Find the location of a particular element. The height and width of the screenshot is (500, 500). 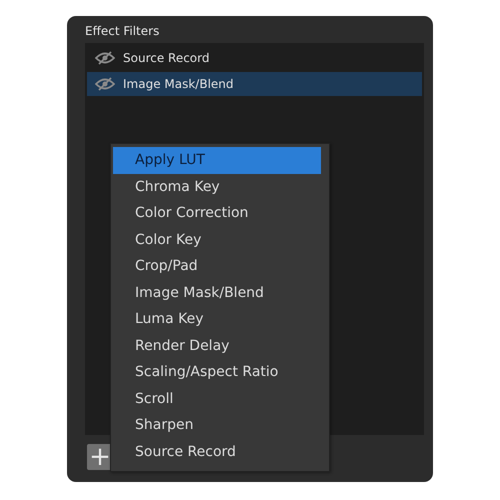

menu-item: Render Delay is located at coordinates (220, 345).